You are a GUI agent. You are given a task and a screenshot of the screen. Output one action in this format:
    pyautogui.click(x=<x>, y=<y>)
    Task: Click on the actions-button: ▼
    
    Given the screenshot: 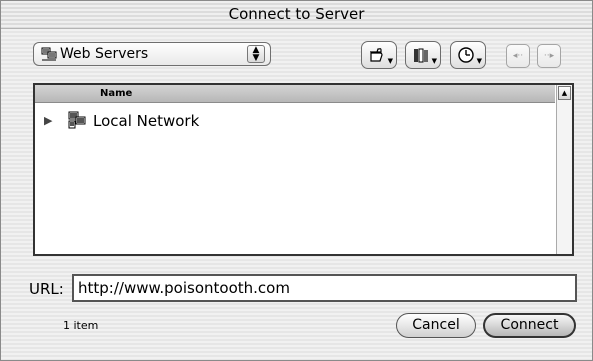 What is the action you would take?
    pyautogui.click(x=379, y=55)
    